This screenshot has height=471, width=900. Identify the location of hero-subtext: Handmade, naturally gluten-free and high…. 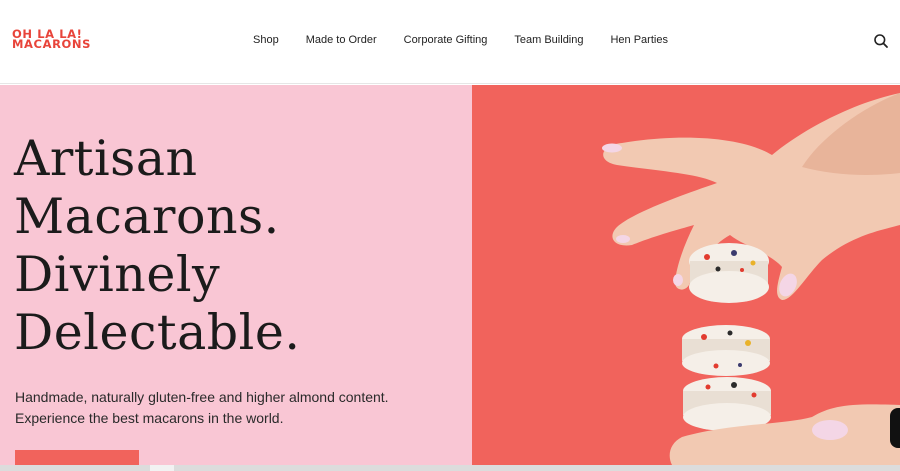
(235, 408).